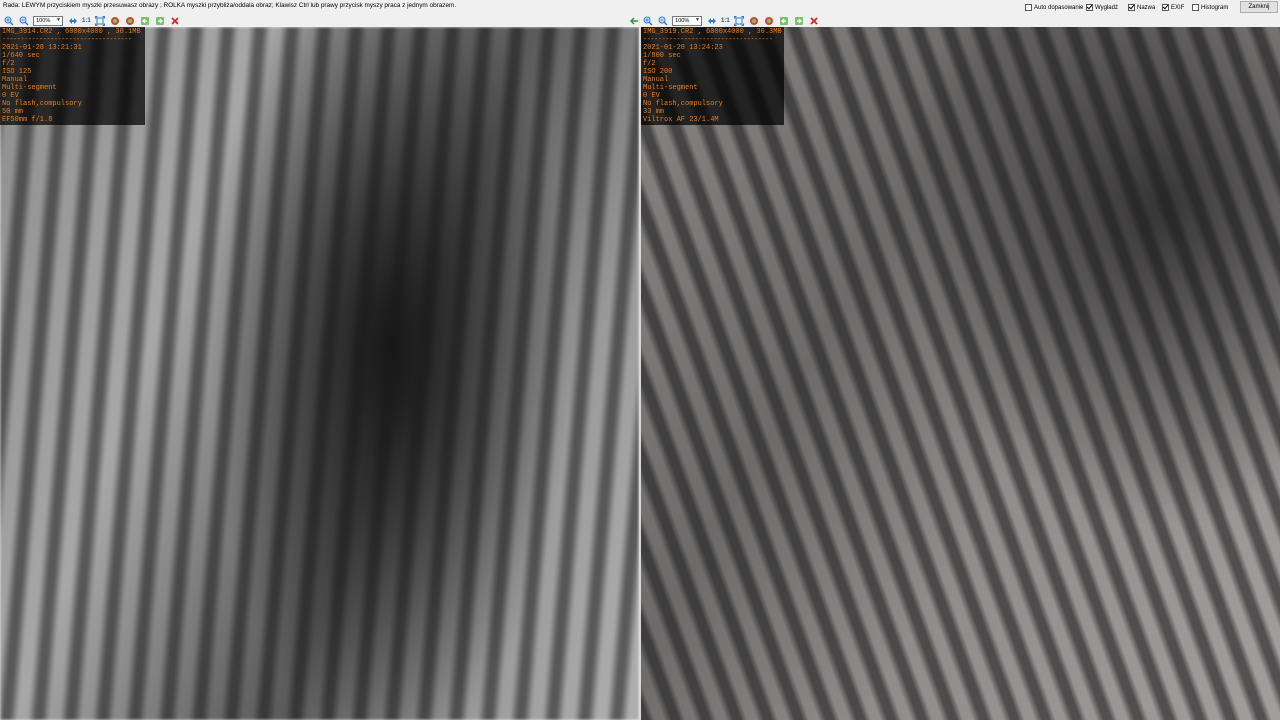 The width and height of the screenshot is (1280, 720). I want to click on histogram-checkbox-box, so click(1195, 7).